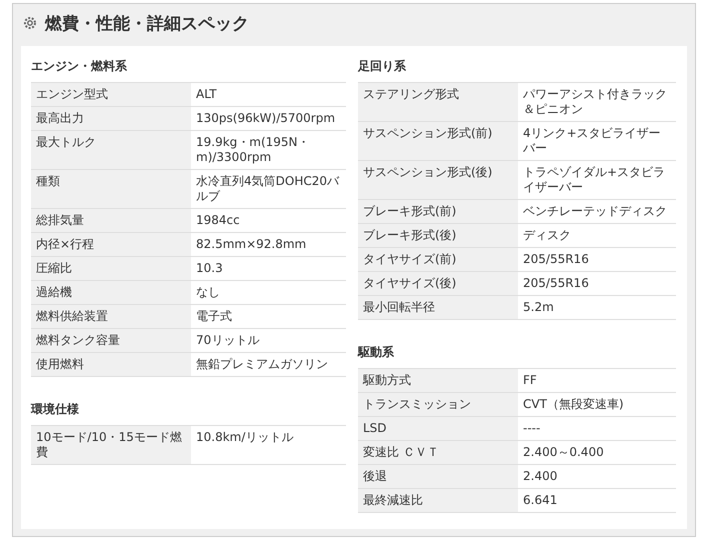  I want to click on spec-value: CVT（無段変速車), so click(597, 404).